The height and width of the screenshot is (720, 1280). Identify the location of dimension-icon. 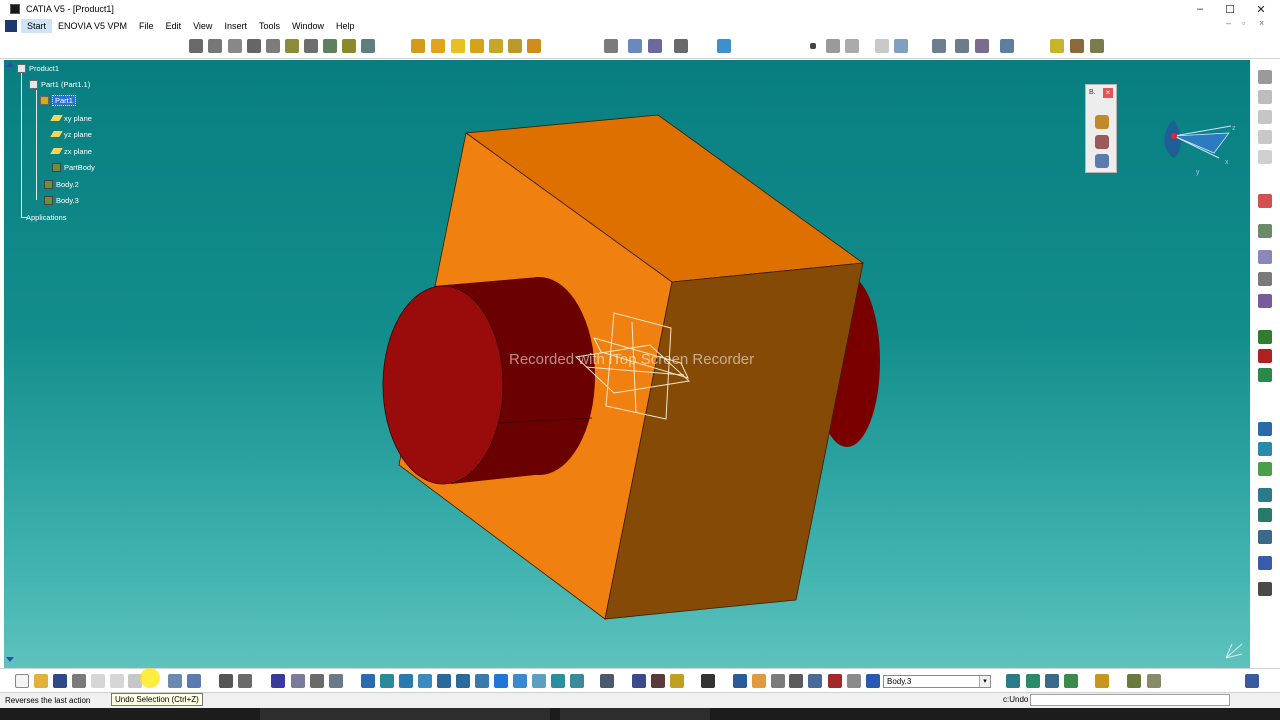
(1265, 279).